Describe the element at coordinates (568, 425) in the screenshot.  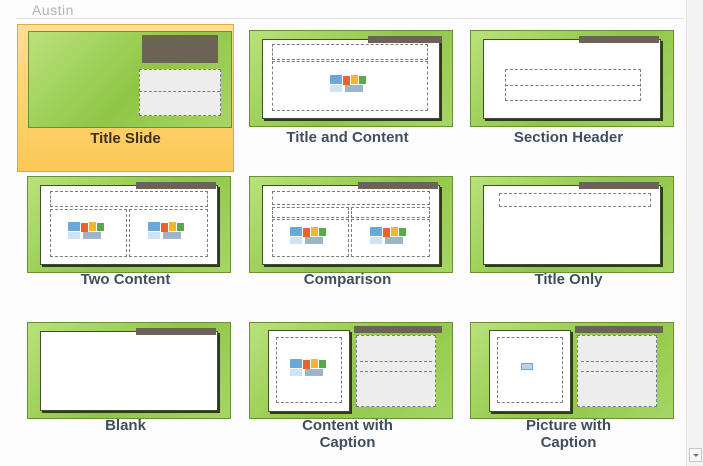
I see `layout-label-line-1: Picture with` at that location.